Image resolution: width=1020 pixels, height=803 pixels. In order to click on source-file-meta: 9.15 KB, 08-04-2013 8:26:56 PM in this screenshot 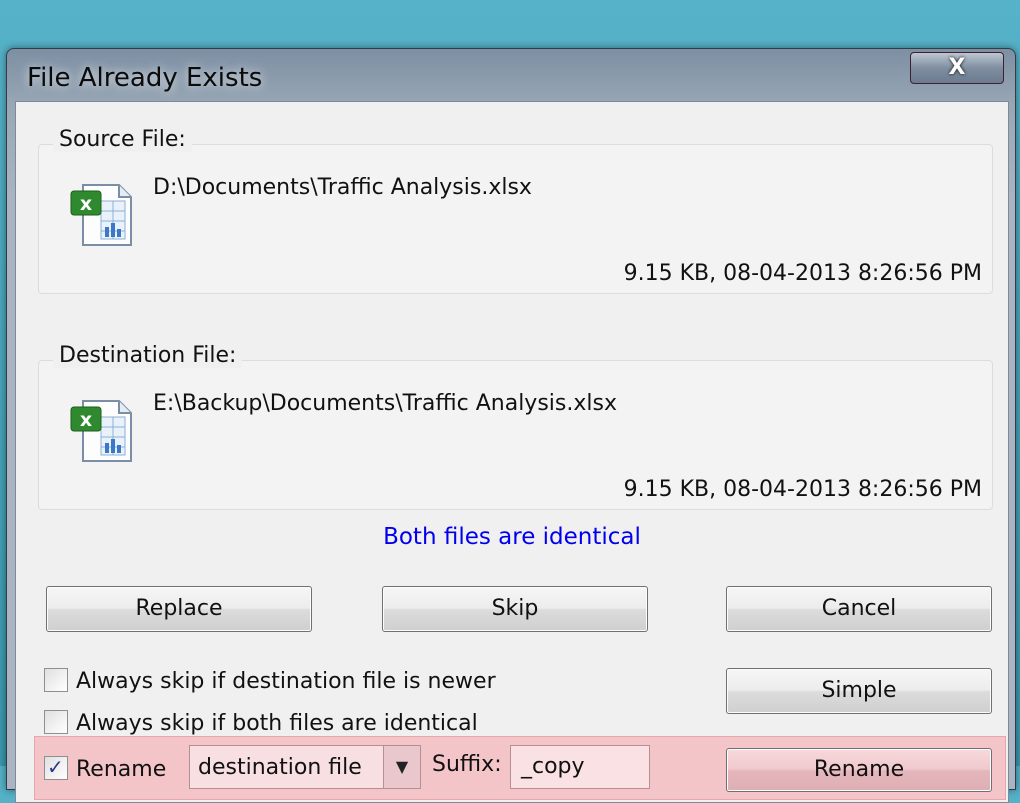, I will do `click(802, 273)`.